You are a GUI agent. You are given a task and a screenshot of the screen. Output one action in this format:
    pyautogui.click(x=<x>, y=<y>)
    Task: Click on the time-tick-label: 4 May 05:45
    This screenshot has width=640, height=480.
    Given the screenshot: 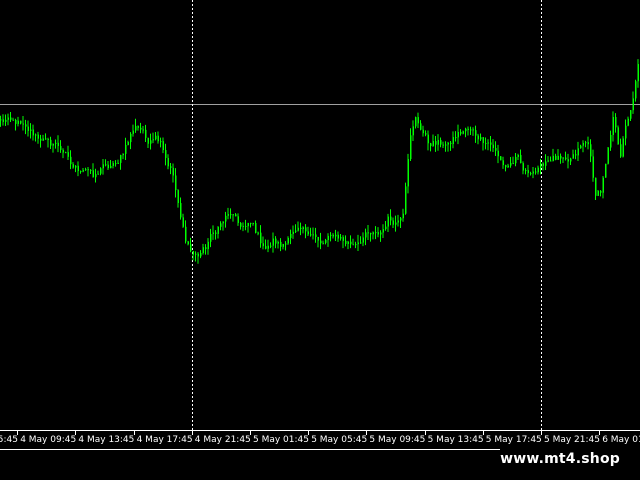 What is the action you would take?
    pyautogui.click(x=9, y=440)
    